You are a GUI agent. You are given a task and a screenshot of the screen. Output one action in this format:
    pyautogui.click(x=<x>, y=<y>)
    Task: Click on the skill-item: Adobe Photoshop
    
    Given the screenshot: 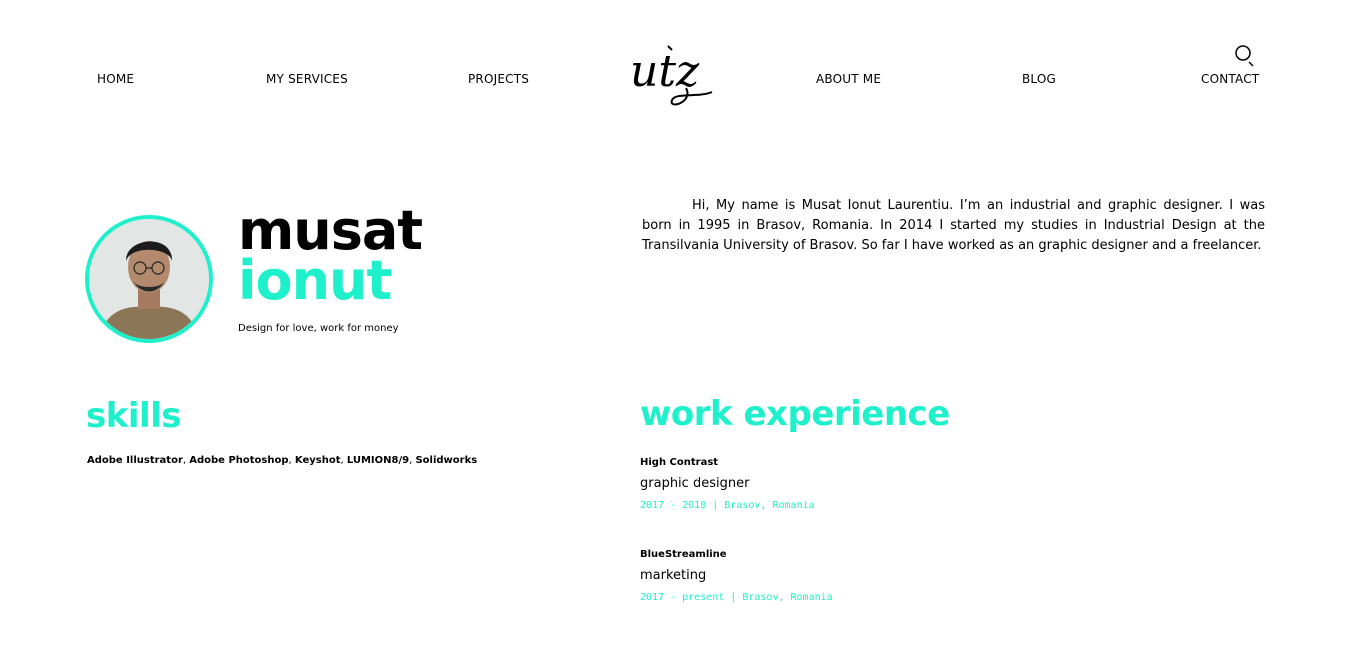 What is the action you would take?
    pyautogui.click(x=239, y=460)
    